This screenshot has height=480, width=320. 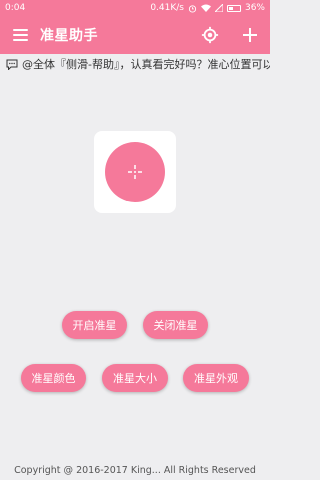 What do you see at coordinates (233, 8) in the screenshot?
I see `battery-icon` at bounding box center [233, 8].